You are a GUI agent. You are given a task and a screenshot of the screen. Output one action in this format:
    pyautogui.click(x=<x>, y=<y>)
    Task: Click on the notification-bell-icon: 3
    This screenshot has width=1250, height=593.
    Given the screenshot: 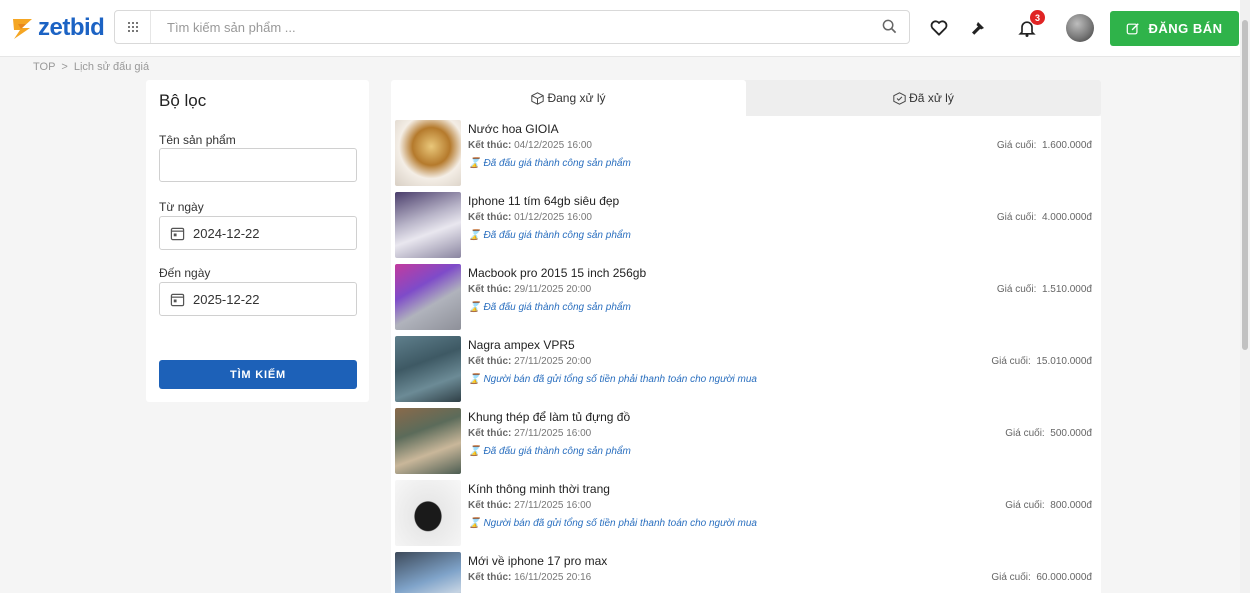 What is the action you would take?
    pyautogui.click(x=1030, y=25)
    